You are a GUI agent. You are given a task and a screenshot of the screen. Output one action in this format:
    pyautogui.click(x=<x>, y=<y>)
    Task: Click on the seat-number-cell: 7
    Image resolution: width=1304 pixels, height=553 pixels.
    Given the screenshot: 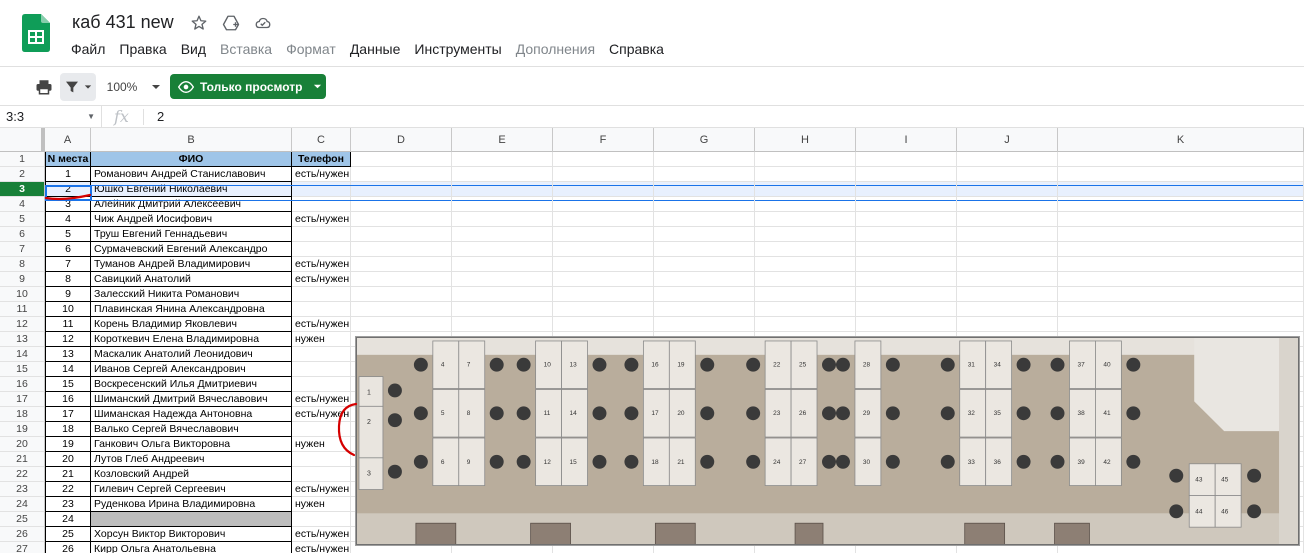 What is the action you would take?
    pyautogui.click(x=68, y=264)
    